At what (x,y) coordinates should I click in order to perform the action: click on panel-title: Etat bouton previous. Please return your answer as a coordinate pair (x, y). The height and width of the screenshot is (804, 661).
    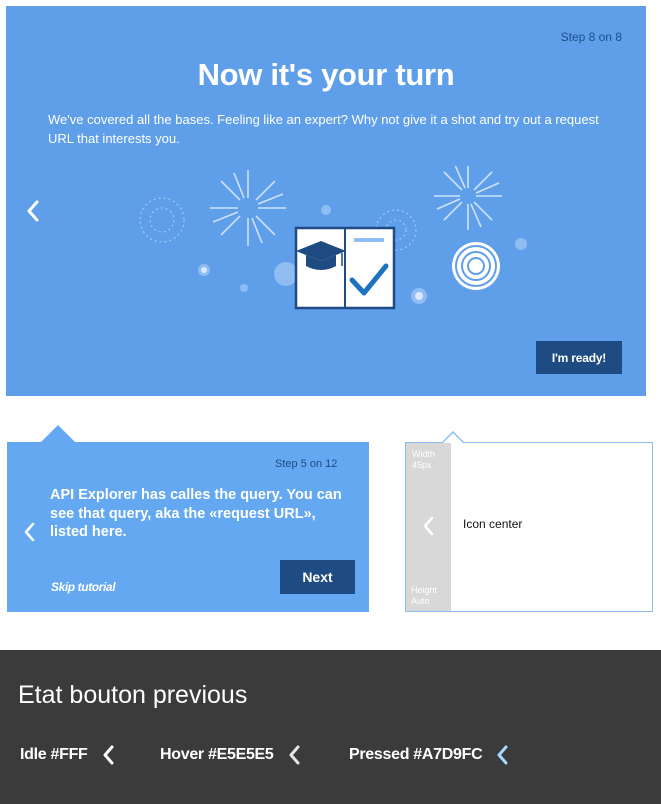
    Looking at the image, I should click on (133, 695).